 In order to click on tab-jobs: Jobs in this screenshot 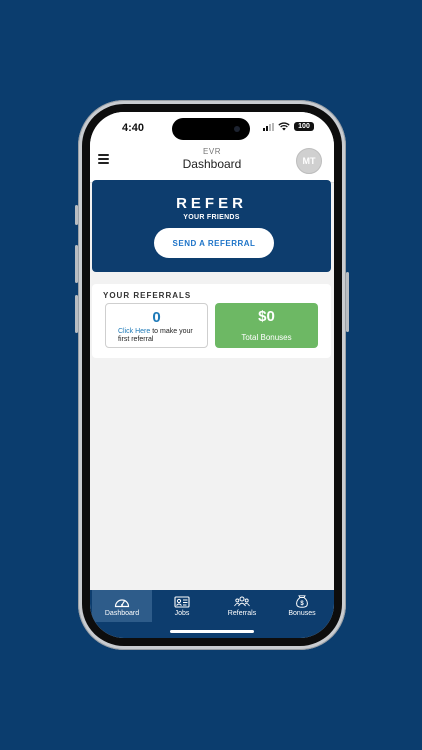, I will do `click(182, 606)`.